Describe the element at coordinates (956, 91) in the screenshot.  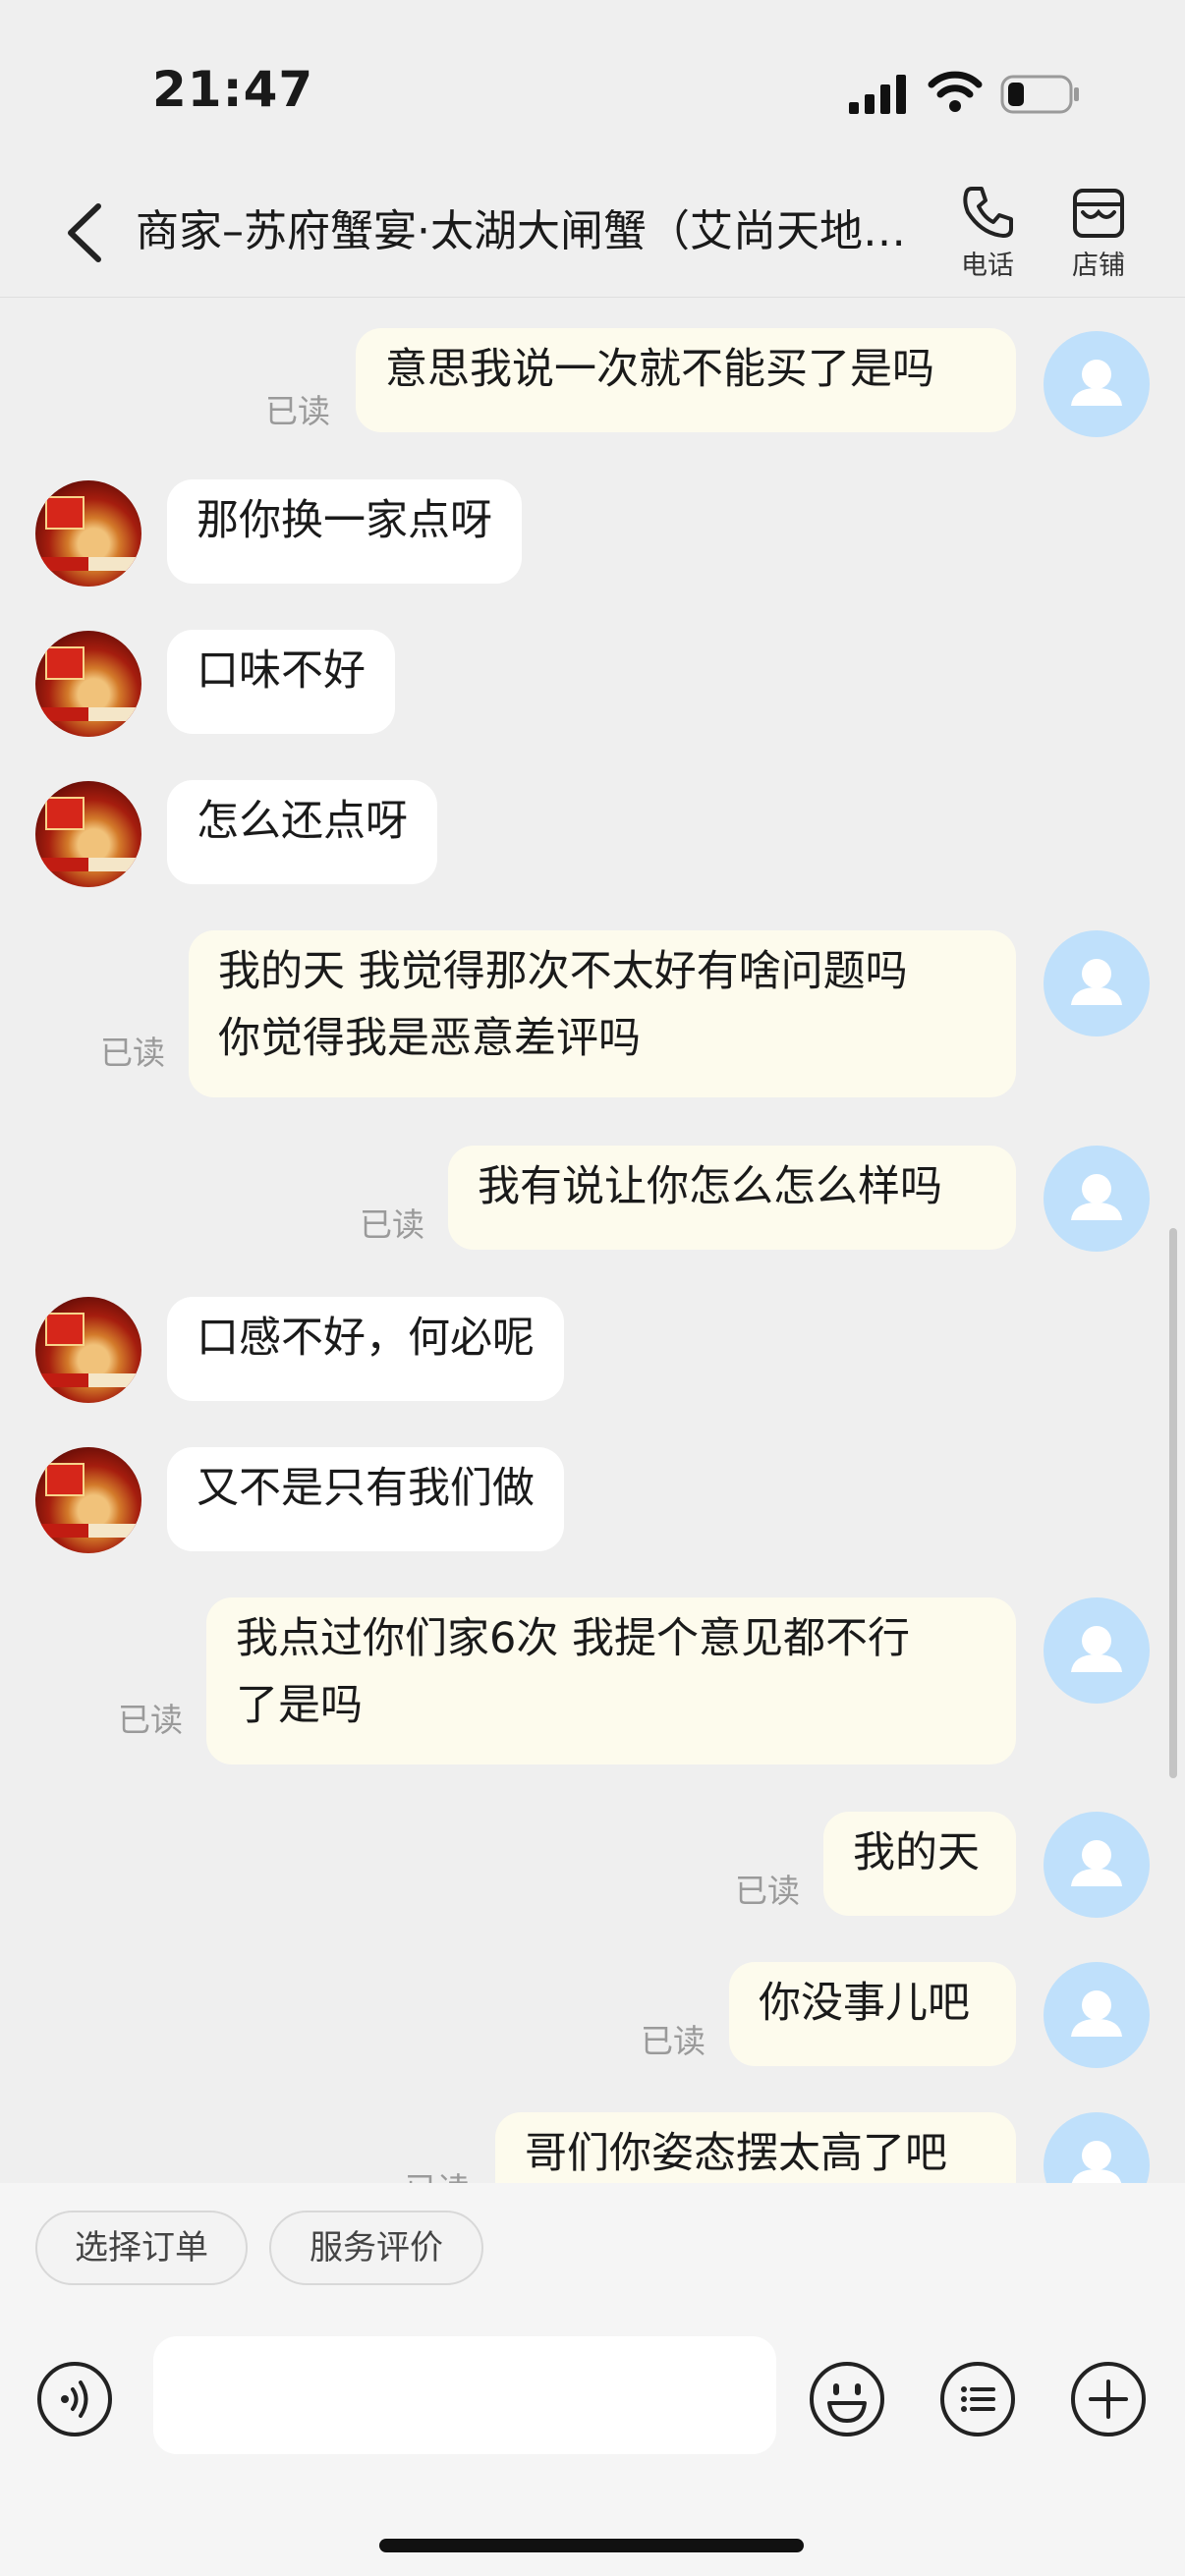
I see `wifi-icon` at that location.